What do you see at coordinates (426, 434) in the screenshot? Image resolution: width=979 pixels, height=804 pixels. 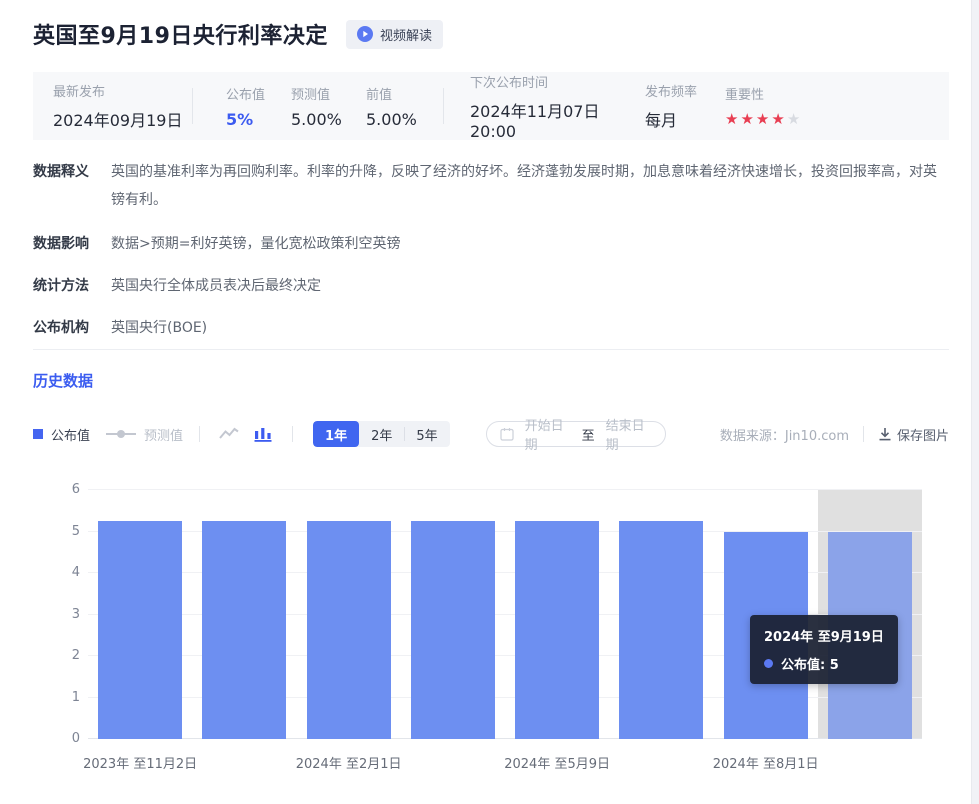 I see `tab-5年: 5年` at bounding box center [426, 434].